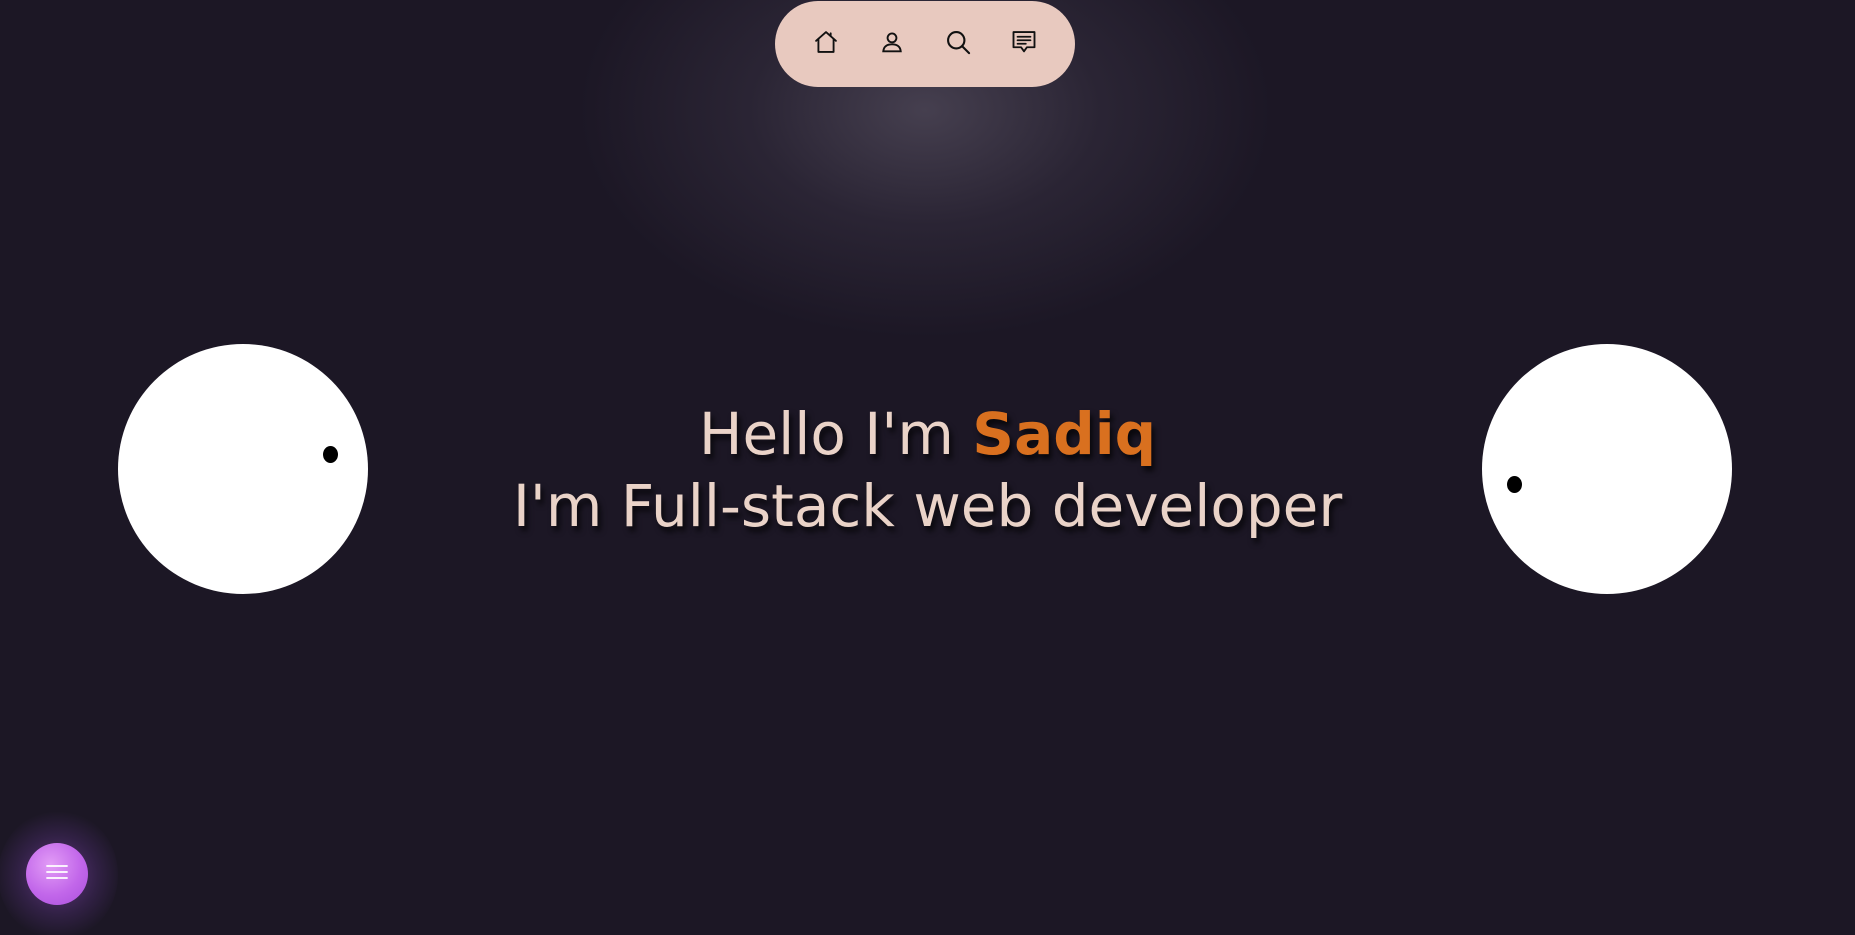  I want to click on menu-toggle-button, so click(57, 874).